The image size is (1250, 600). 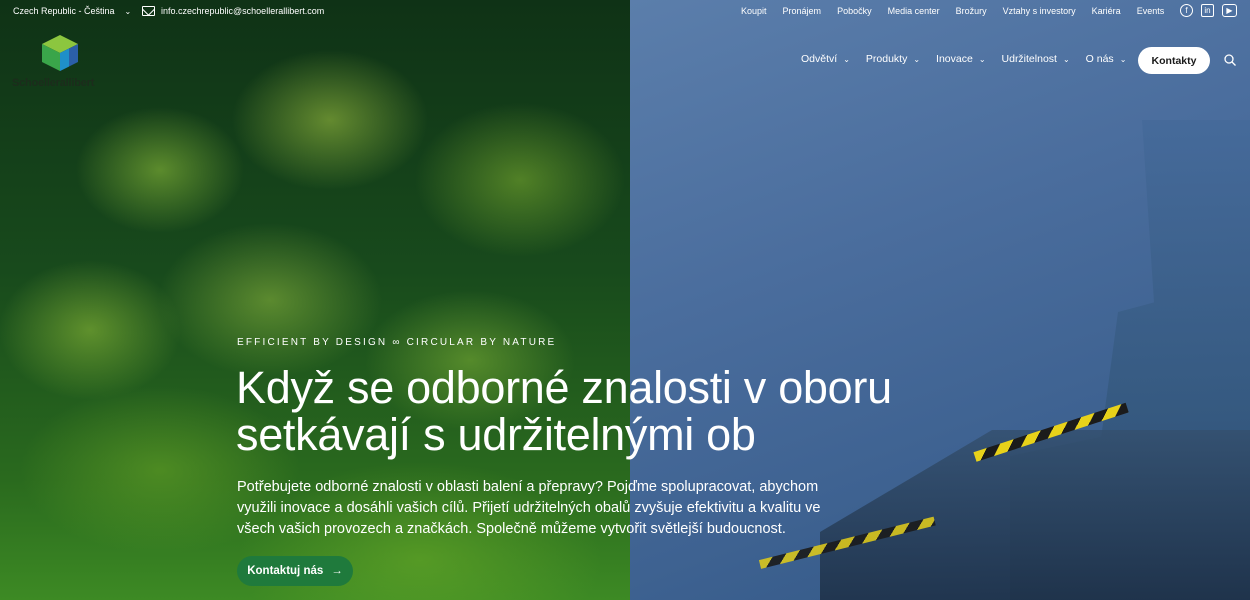 What do you see at coordinates (1186, 10) in the screenshot?
I see `facebook-icon: f` at bounding box center [1186, 10].